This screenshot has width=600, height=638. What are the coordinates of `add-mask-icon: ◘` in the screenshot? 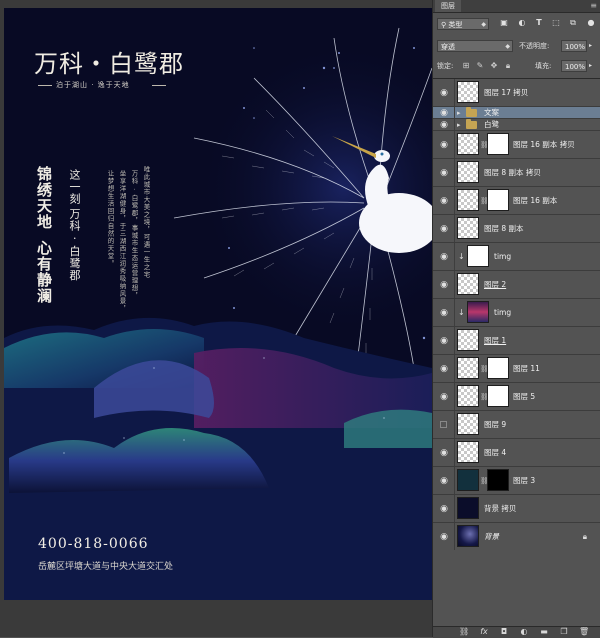 It's located at (504, 632).